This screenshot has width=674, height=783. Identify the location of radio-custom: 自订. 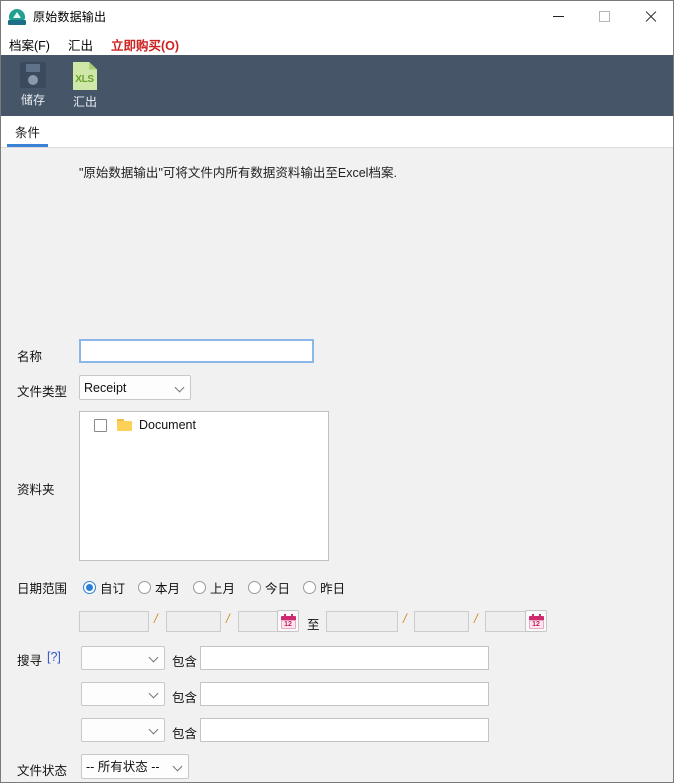
(104, 587).